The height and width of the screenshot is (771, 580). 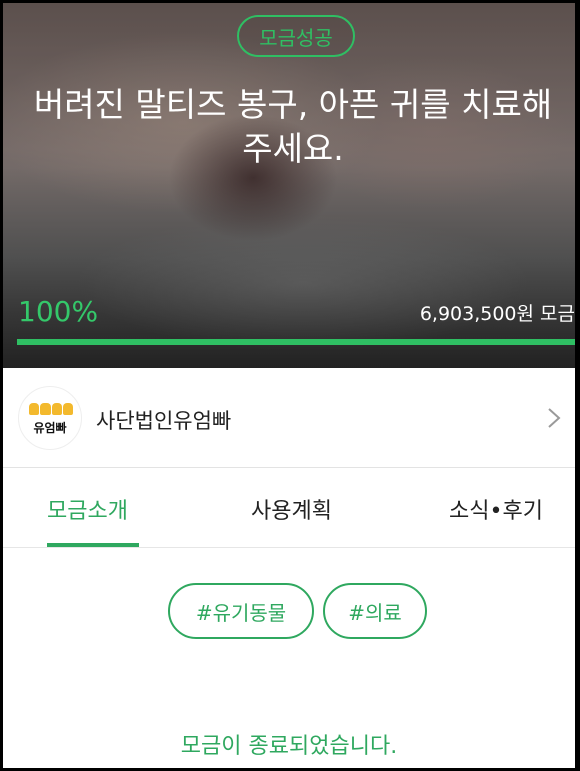 I want to click on tag-medical: #의료, so click(x=375, y=611).